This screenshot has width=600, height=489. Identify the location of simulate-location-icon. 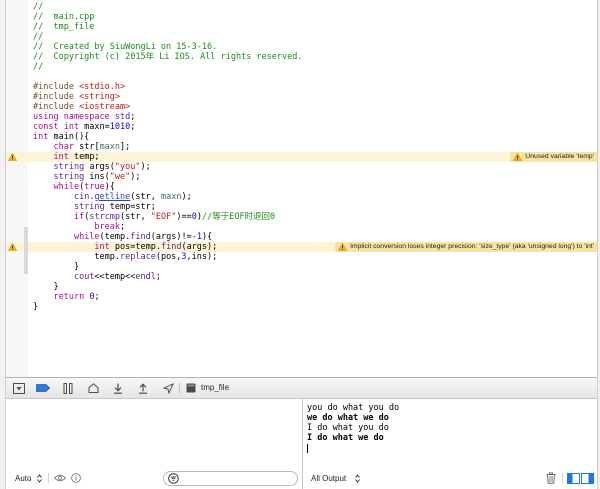
(168, 388).